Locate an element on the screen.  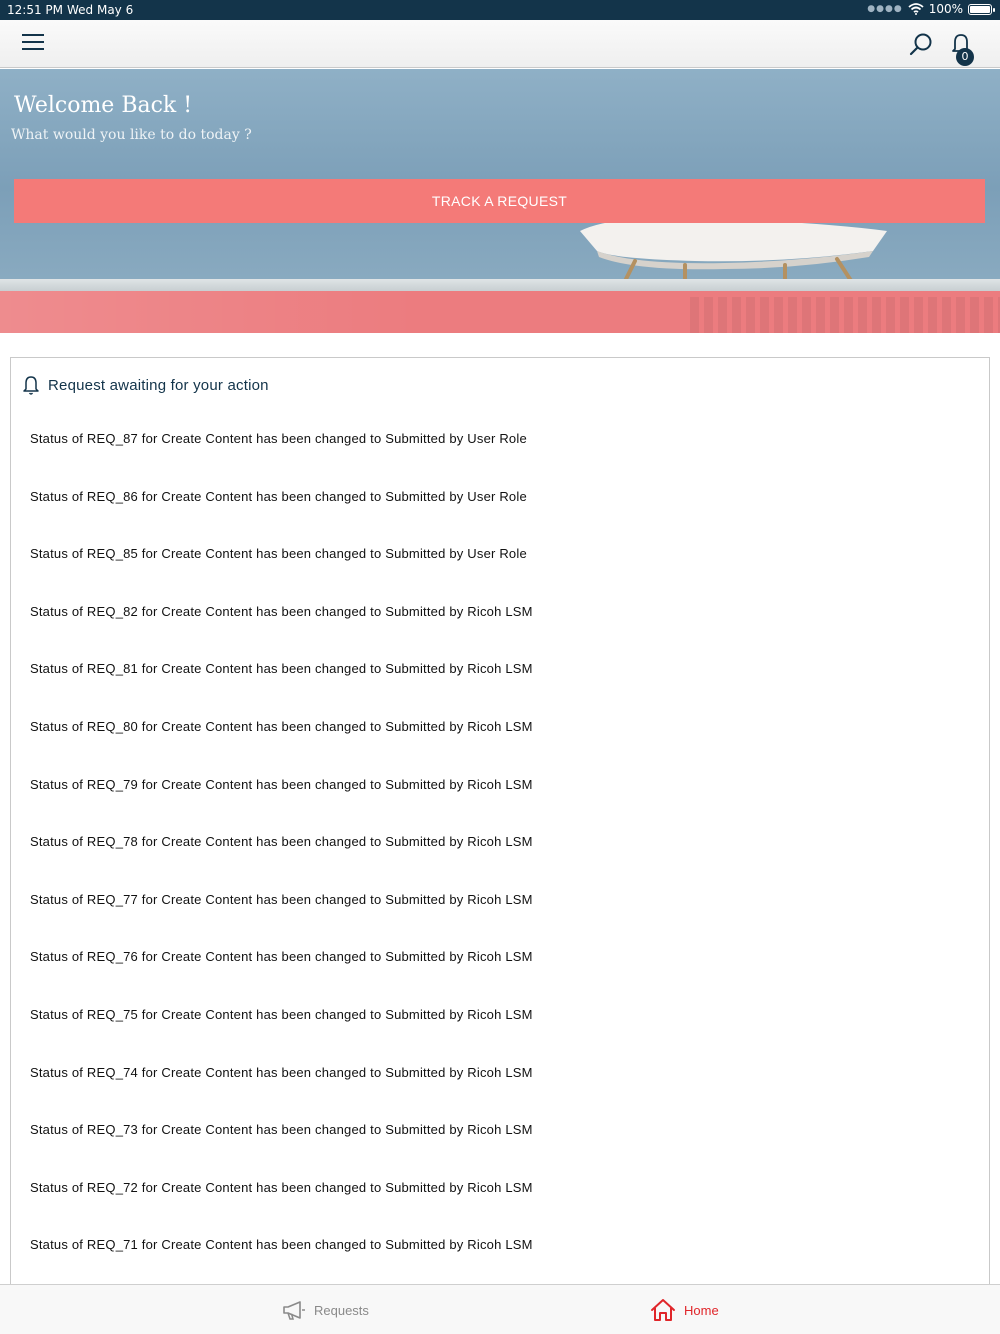
bottom-tab-bar: Requests Home is located at coordinates (500, 1309).